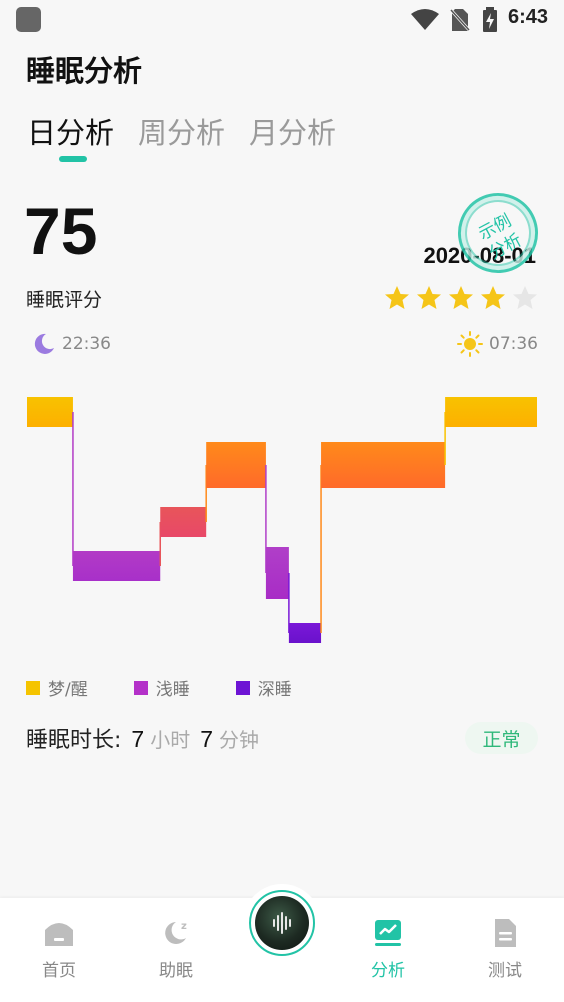 The image size is (564, 1002). What do you see at coordinates (505, 971) in the screenshot?
I see `nav-label-test: 测试` at bounding box center [505, 971].